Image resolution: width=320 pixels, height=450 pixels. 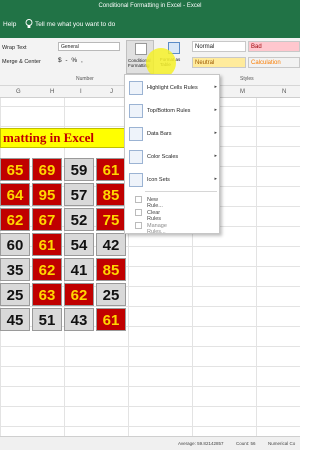 What do you see at coordinates (15, 194) in the screenshot?
I see `data-cell: 64` at bounding box center [15, 194].